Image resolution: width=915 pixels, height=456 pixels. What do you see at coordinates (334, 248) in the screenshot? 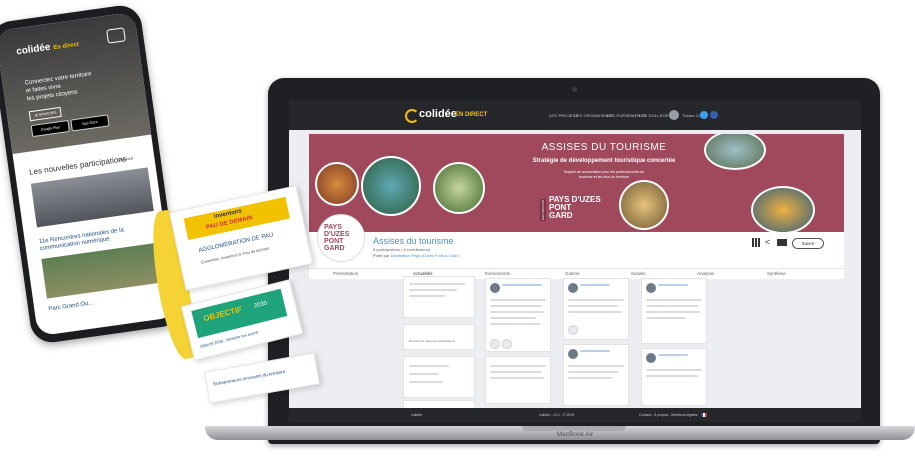
I see `avatar-line: GARD` at bounding box center [334, 248].